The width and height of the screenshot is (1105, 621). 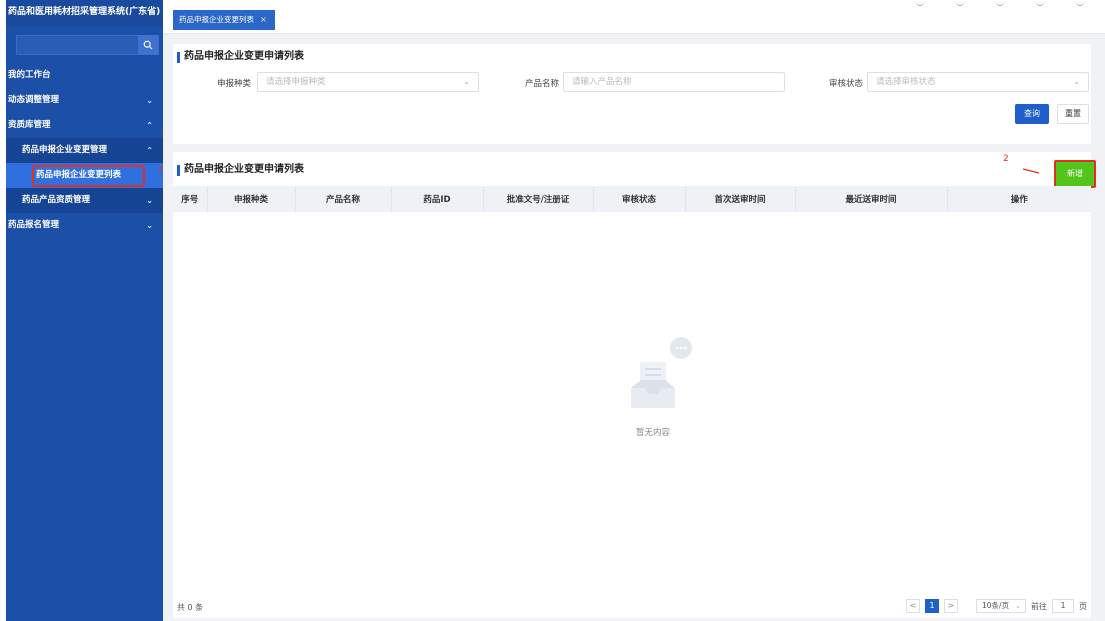 What do you see at coordinates (240, 57) in the screenshot?
I see `filter-section-title: 药品申报企业变更申请列表` at bounding box center [240, 57].